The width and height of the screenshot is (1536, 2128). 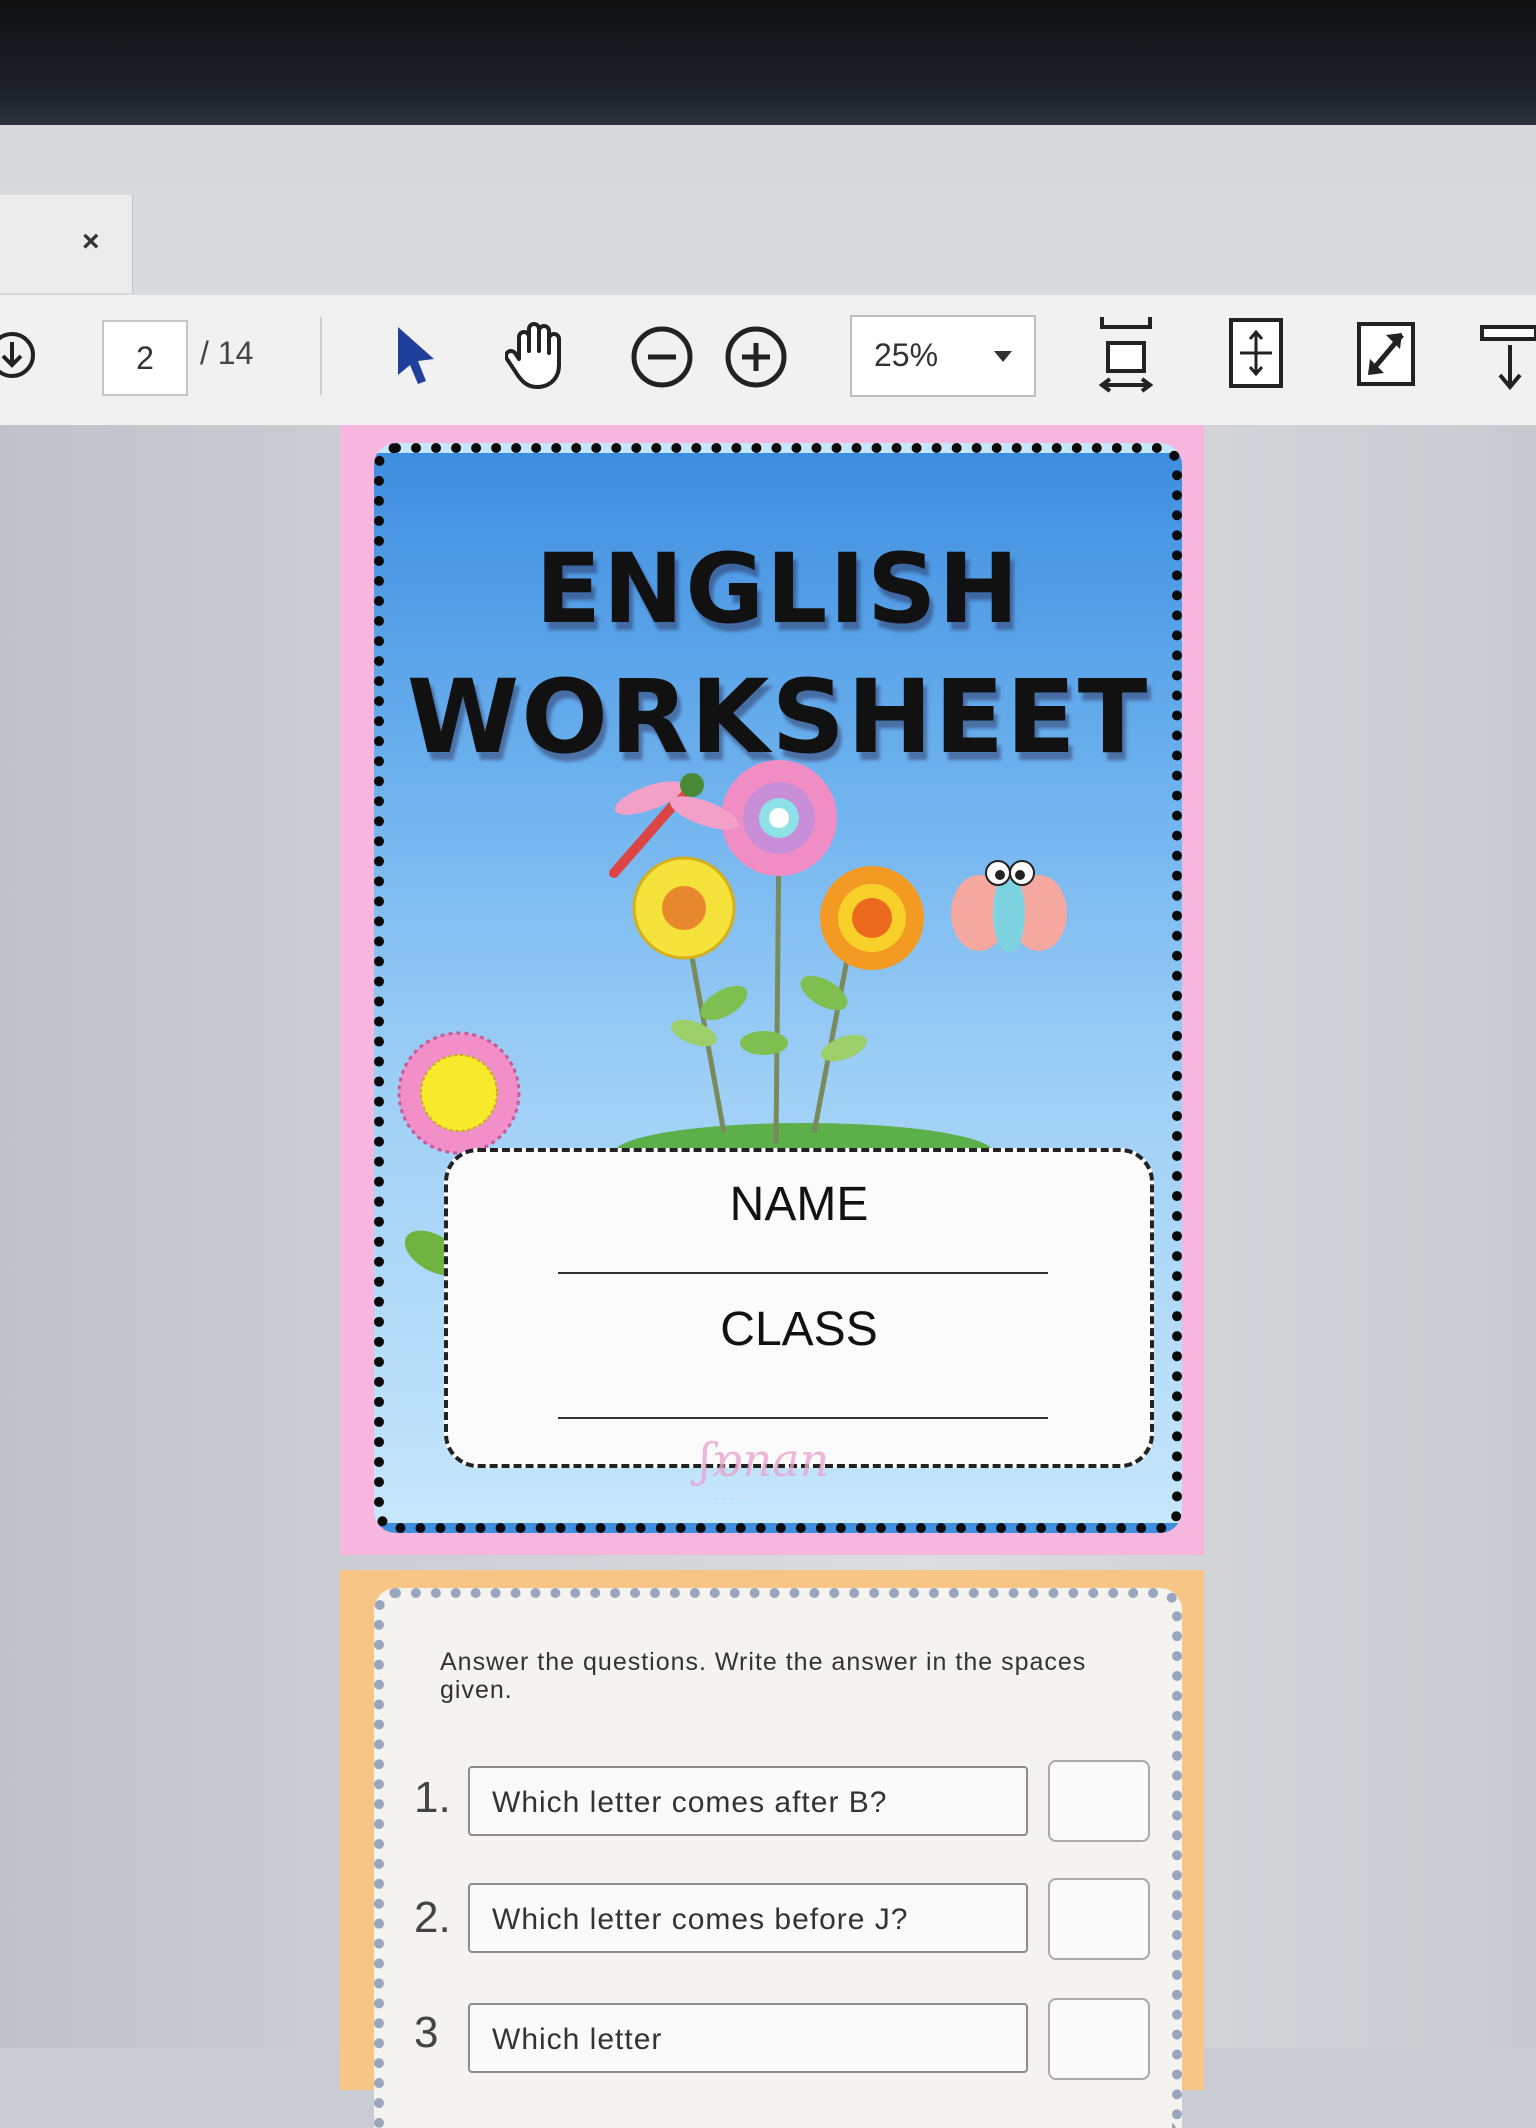 What do you see at coordinates (799, 1329) in the screenshot?
I see `class-label: CLASS` at bounding box center [799, 1329].